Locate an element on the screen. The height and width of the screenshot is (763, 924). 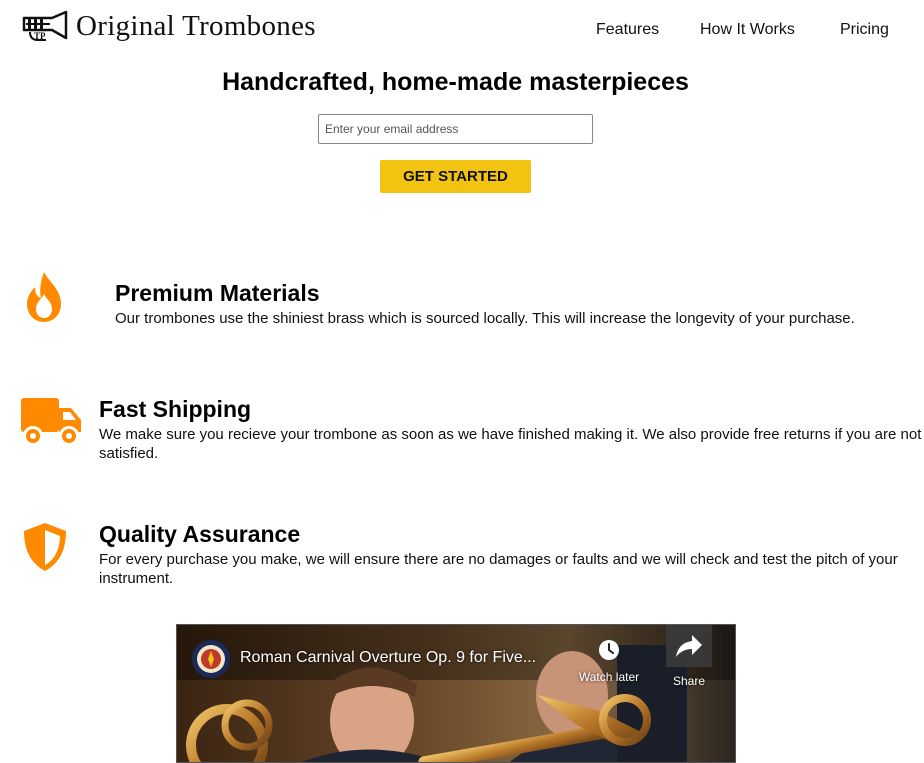
fire-icon is located at coordinates (44, 297).